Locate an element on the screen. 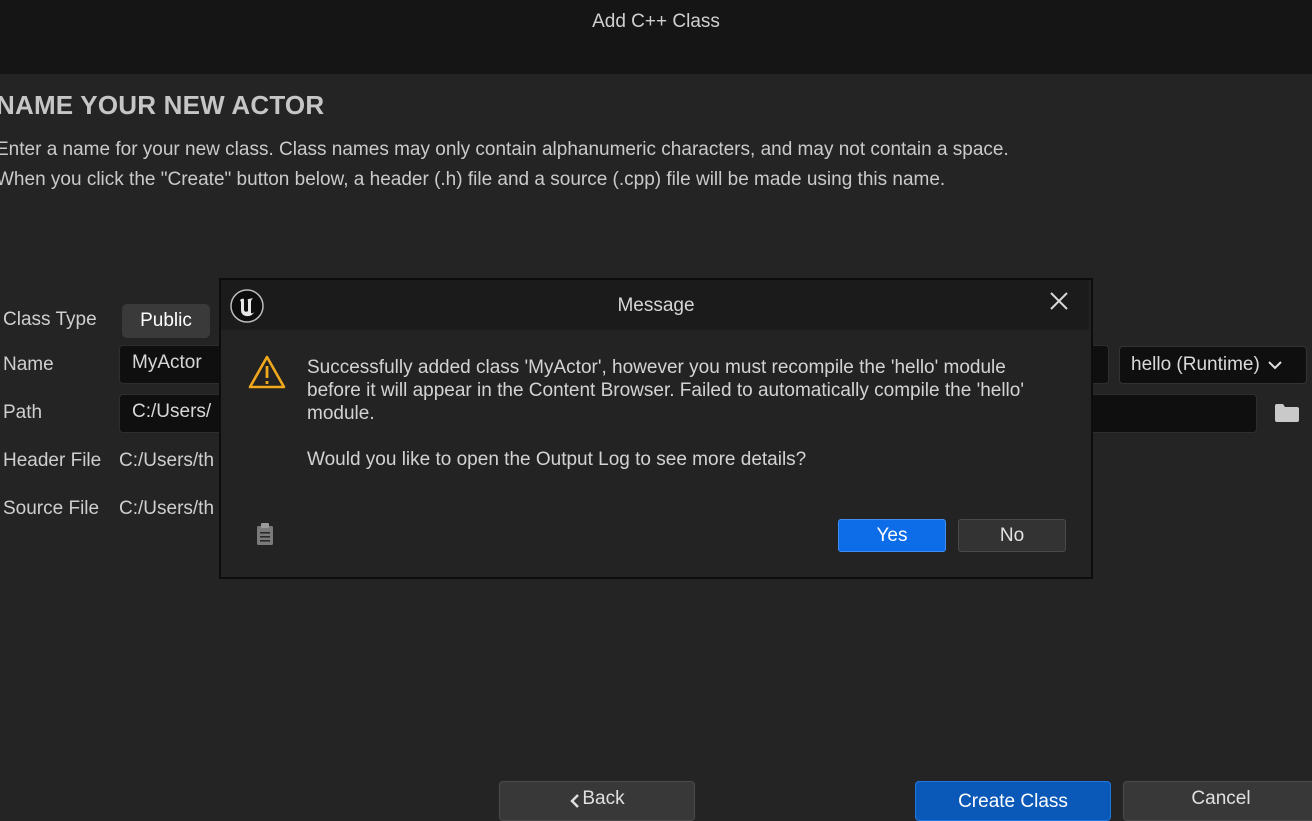 The image size is (1312, 821). source-file-value: C:/Users/th is located at coordinates (167, 508).